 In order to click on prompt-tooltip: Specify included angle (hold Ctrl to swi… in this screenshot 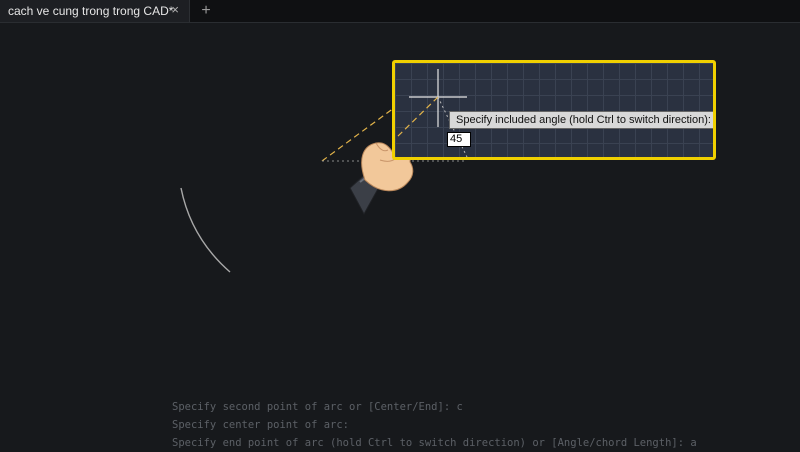, I will do `click(581, 120)`.